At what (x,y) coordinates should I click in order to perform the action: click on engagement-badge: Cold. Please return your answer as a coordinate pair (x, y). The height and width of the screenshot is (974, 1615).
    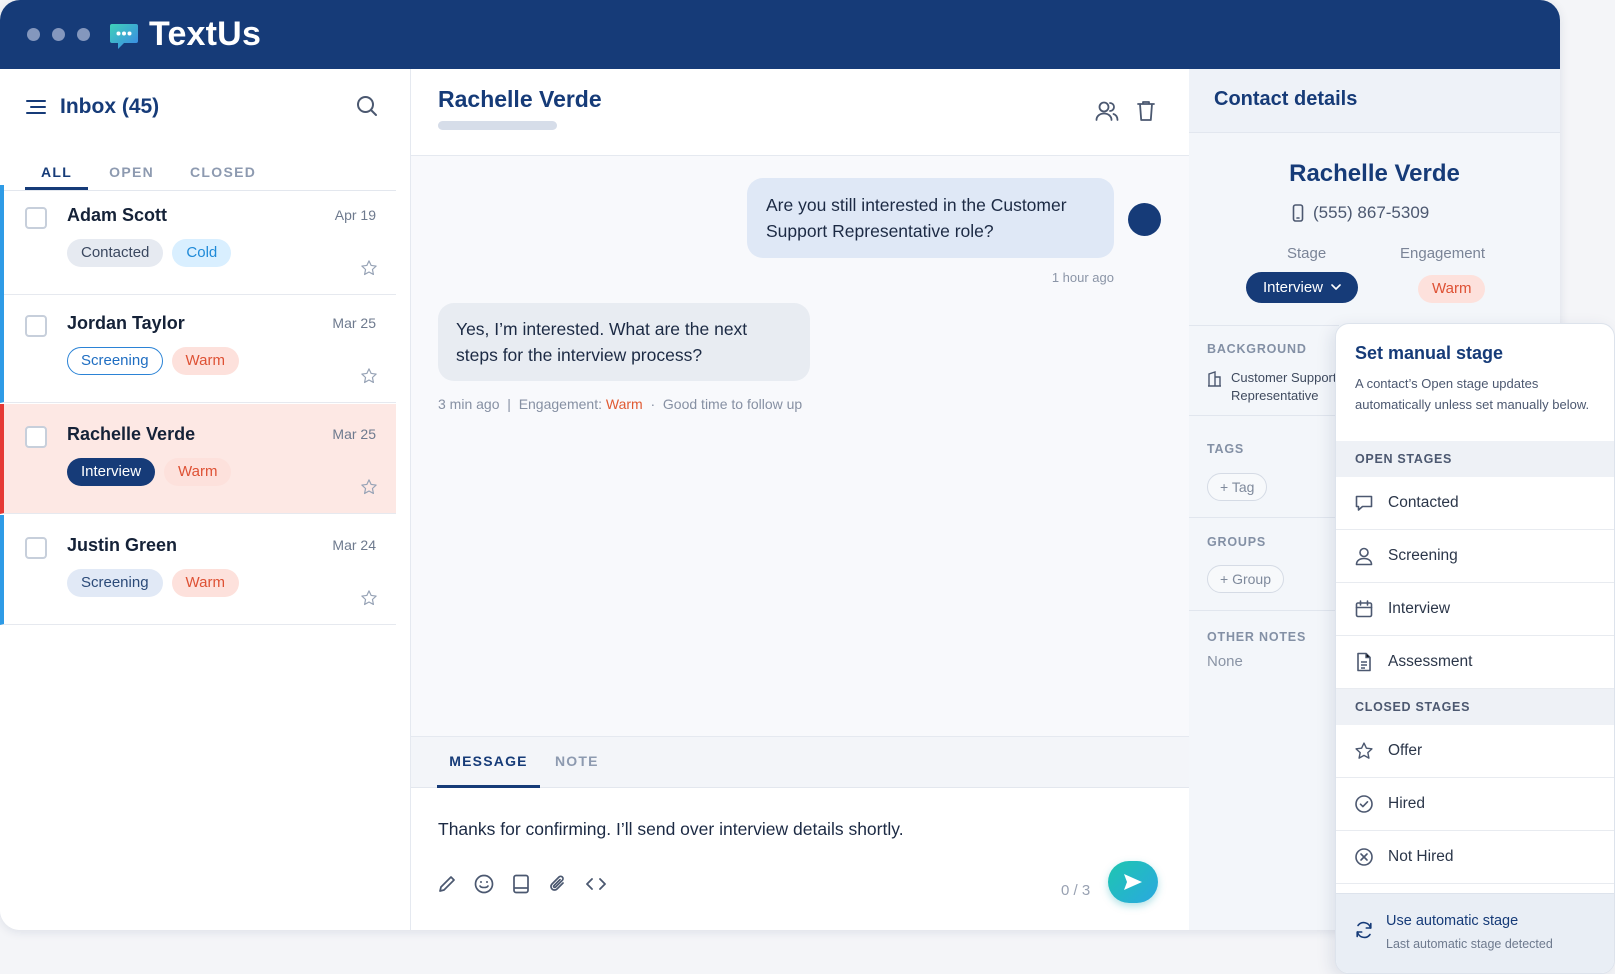
    Looking at the image, I should click on (202, 253).